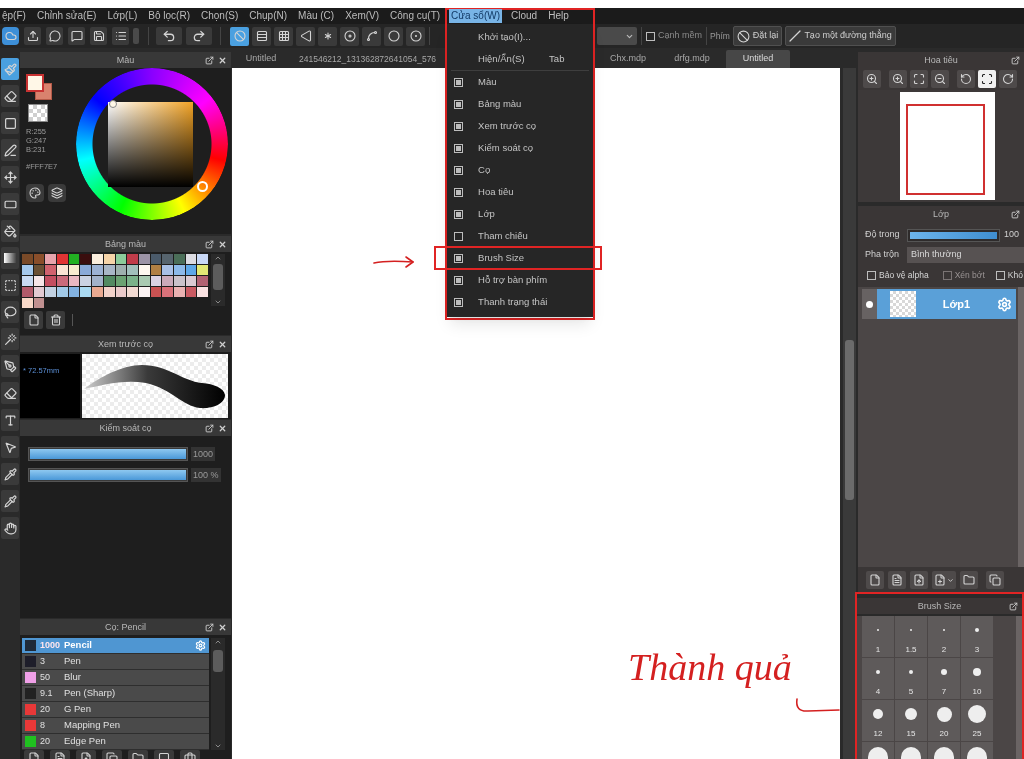 This screenshot has width=1024, height=759. Describe the element at coordinates (32, 36) in the screenshot. I see `upload-icon` at that location.